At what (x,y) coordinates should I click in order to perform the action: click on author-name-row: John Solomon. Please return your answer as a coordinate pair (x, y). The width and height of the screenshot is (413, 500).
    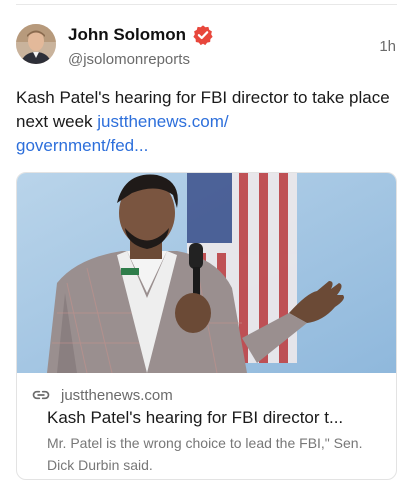
    Looking at the image, I should click on (141, 35).